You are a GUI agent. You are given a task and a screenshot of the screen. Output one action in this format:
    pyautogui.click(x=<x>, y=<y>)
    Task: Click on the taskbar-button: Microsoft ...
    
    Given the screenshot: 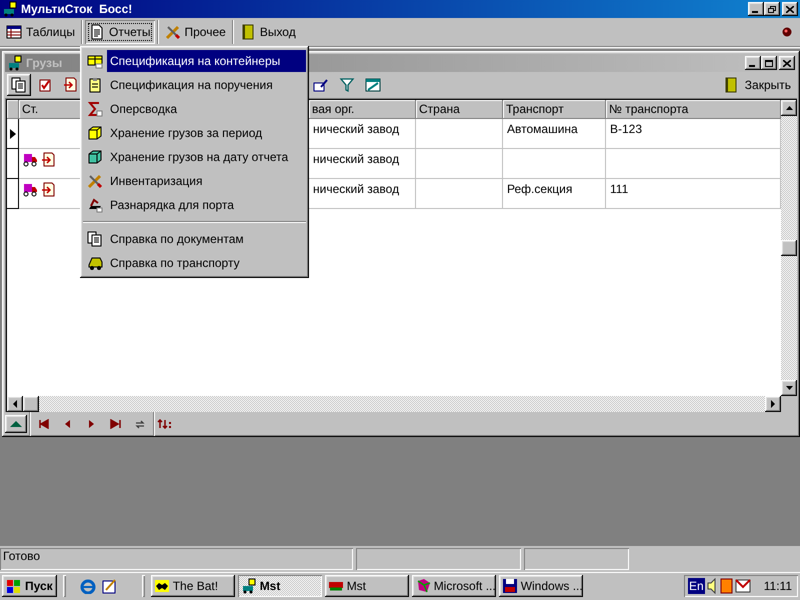 What is the action you would take?
    pyautogui.click(x=454, y=586)
    